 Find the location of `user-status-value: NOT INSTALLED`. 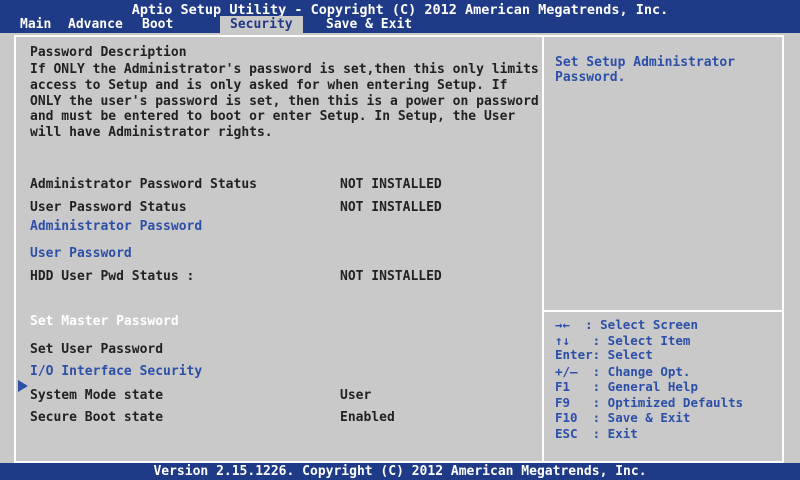

user-status-value: NOT INSTALLED is located at coordinates (391, 207).